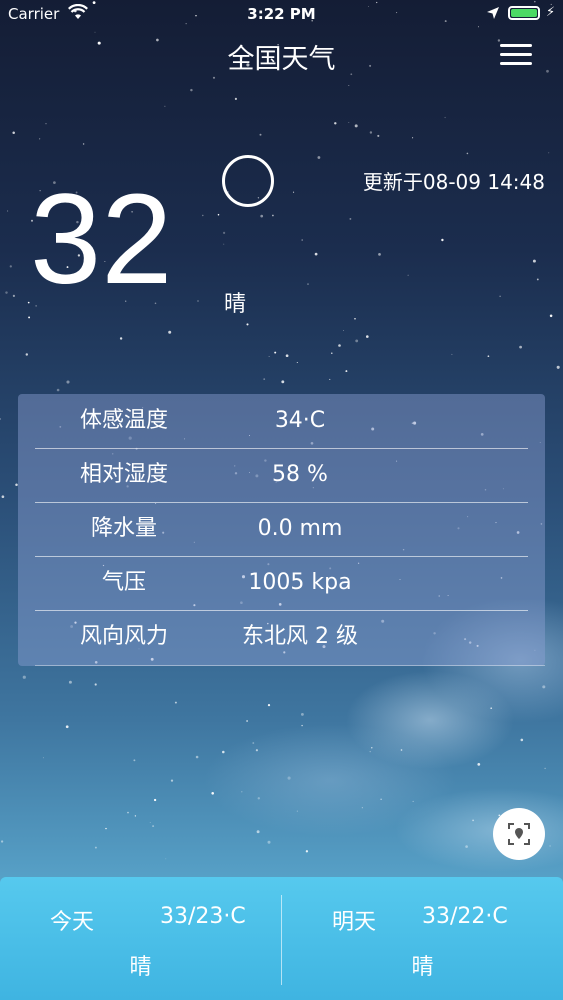 Image resolution: width=563 pixels, height=1000 pixels. I want to click on detail-label: 体感温度, so click(123, 420).